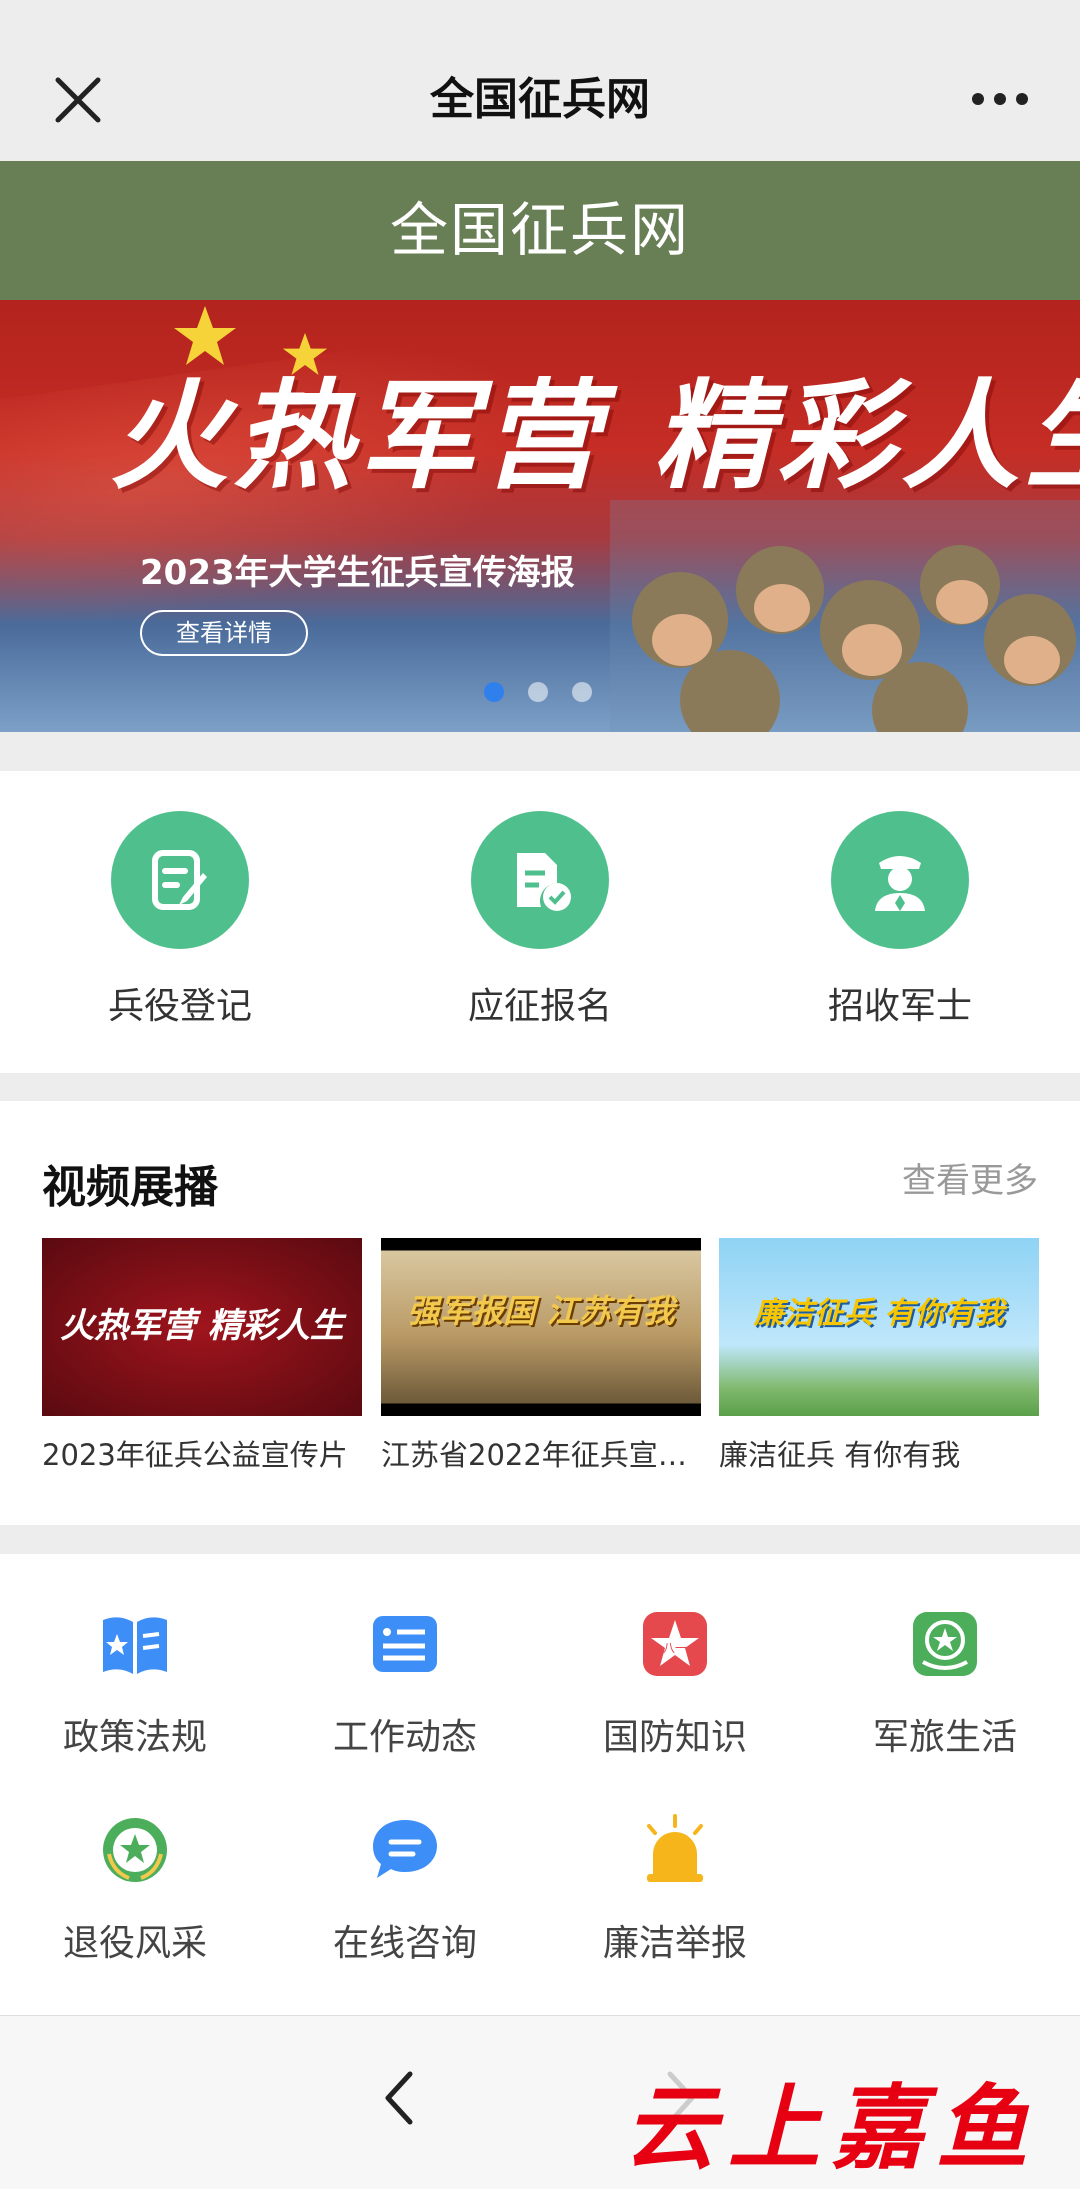 The width and height of the screenshot is (1080, 2189). I want to click on menu-item-online-consult: 在线咨询, so click(405, 1890).